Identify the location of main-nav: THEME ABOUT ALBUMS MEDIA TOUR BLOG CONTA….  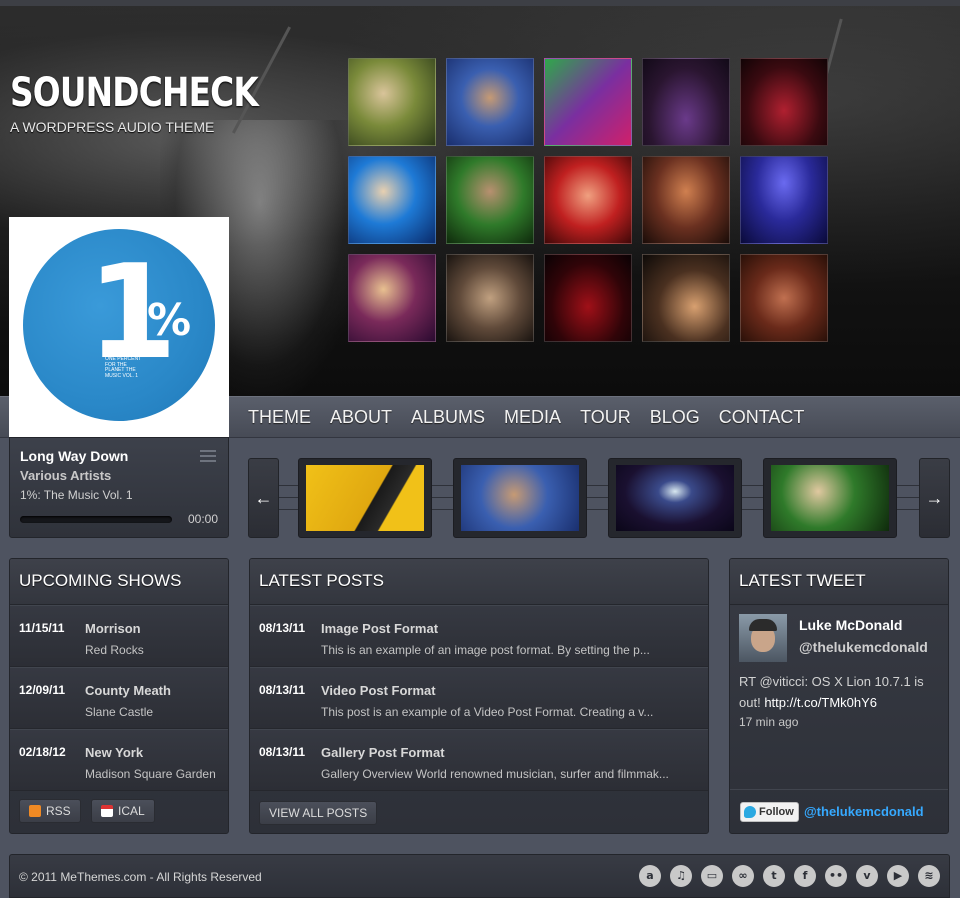
(531, 418).